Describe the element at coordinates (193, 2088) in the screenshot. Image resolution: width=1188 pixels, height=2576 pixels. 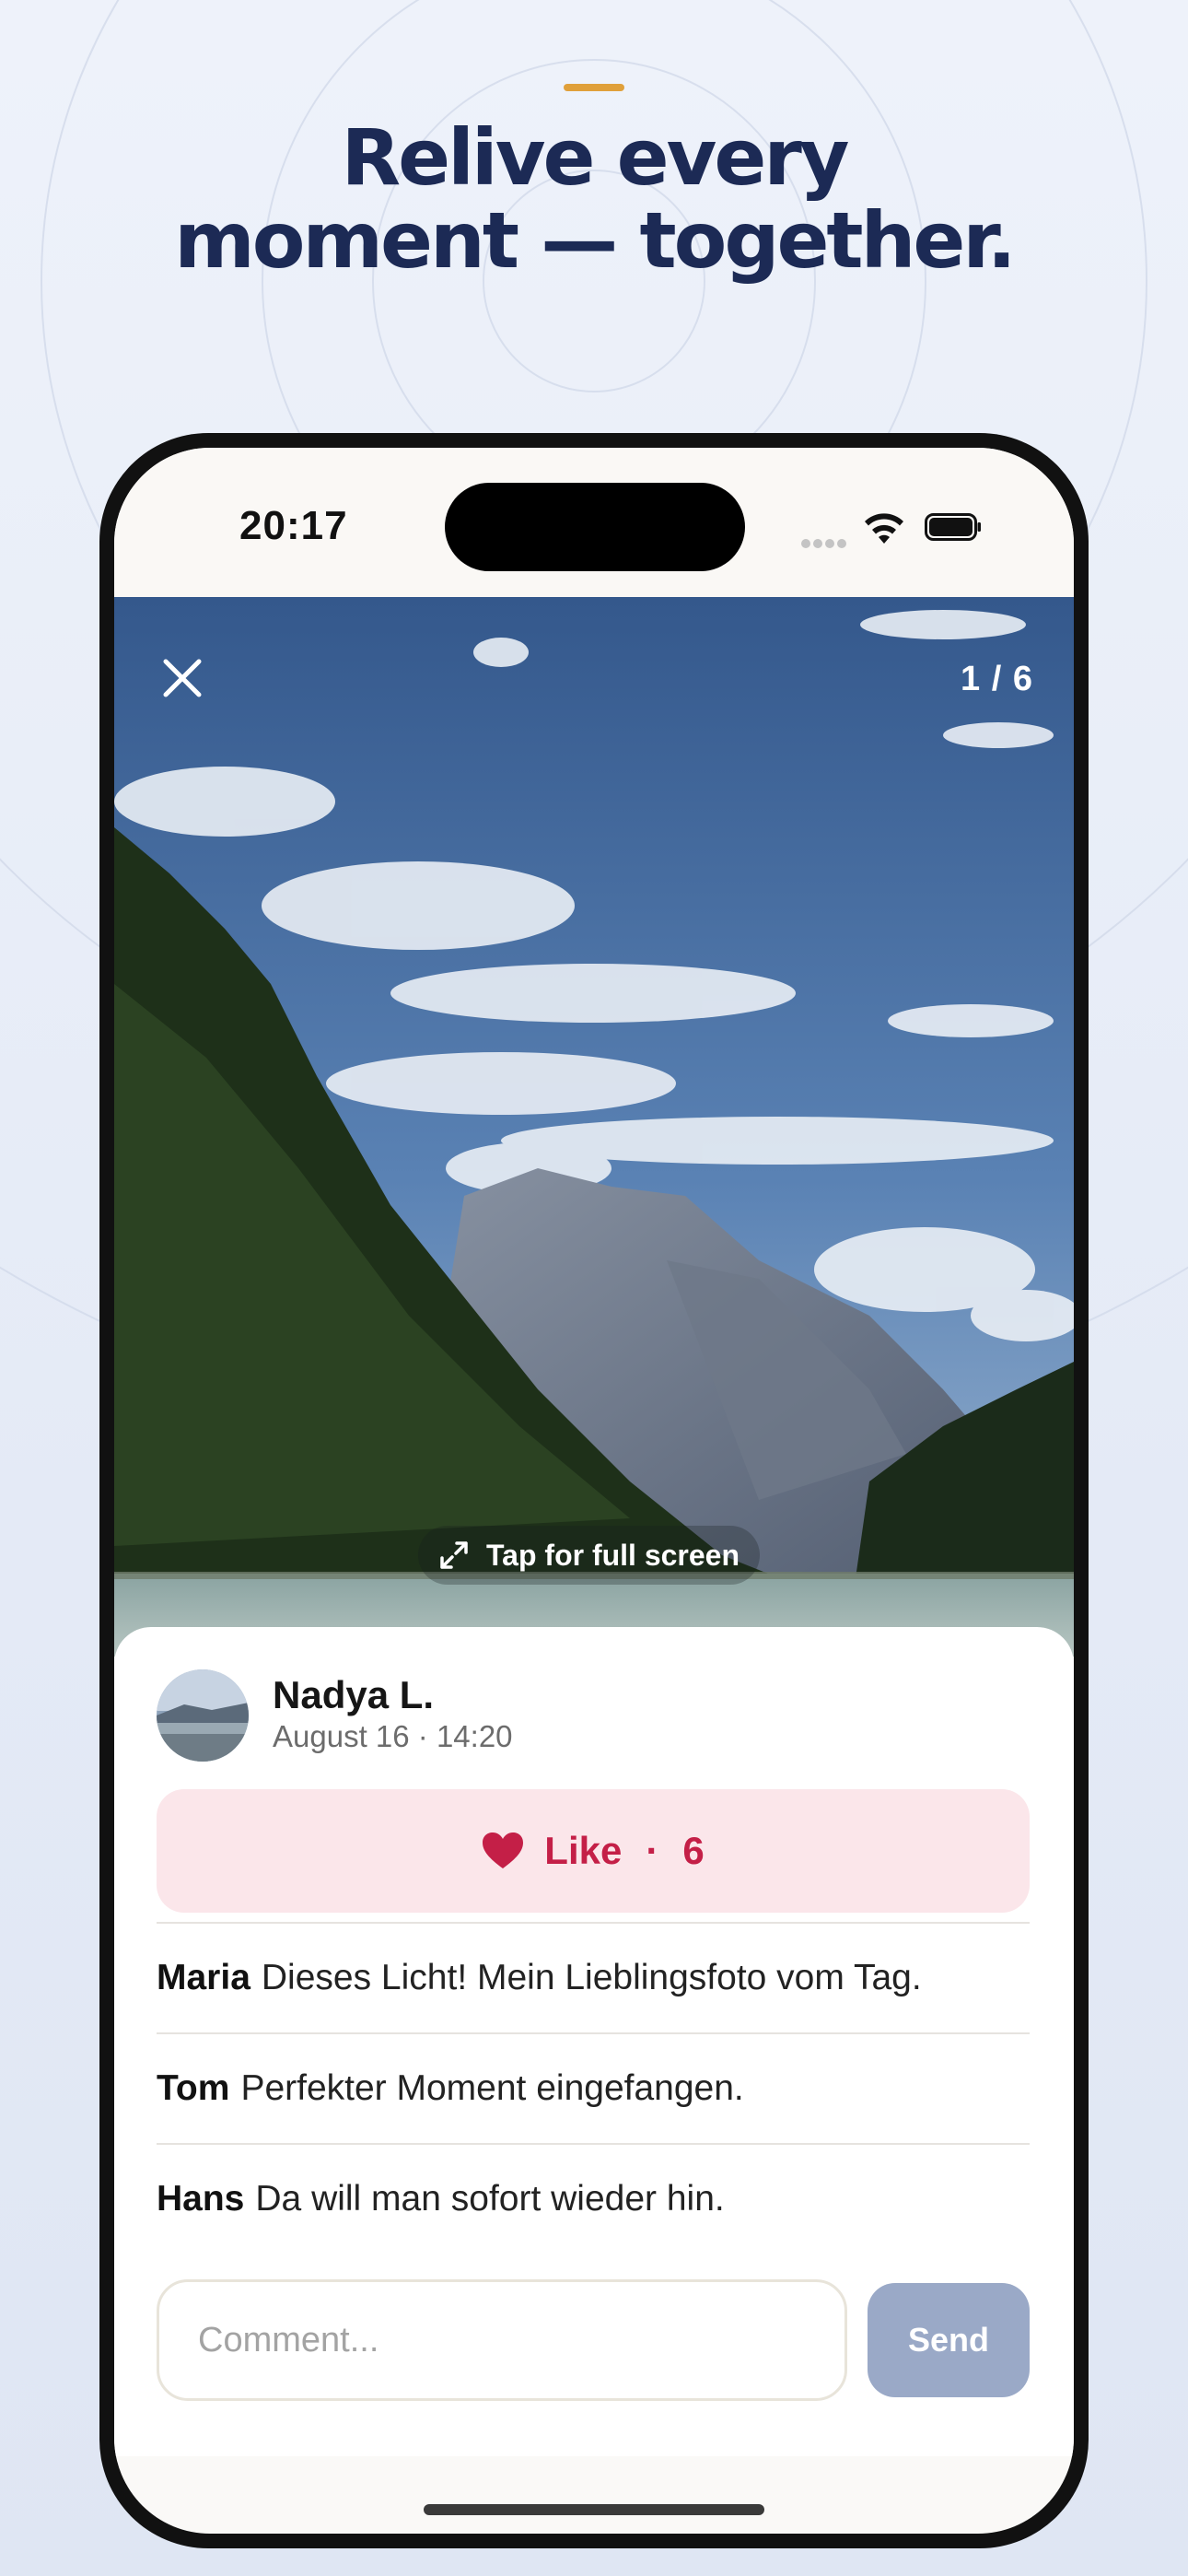
I see `comment-author: Tom` at that location.